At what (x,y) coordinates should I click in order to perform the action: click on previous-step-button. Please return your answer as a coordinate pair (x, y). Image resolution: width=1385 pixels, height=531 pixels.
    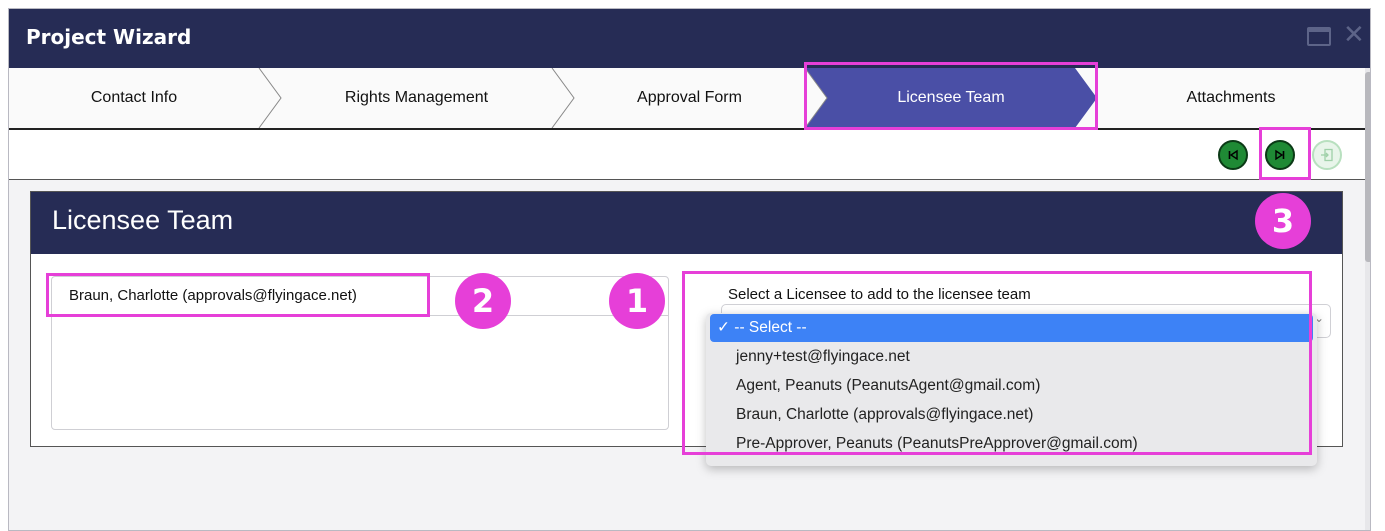
    Looking at the image, I should click on (1233, 155).